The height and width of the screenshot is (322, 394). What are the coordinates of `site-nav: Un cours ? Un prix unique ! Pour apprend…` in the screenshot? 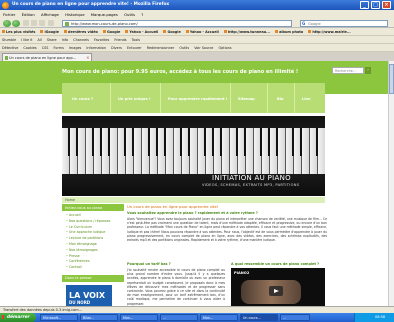 It's located at (193, 98).